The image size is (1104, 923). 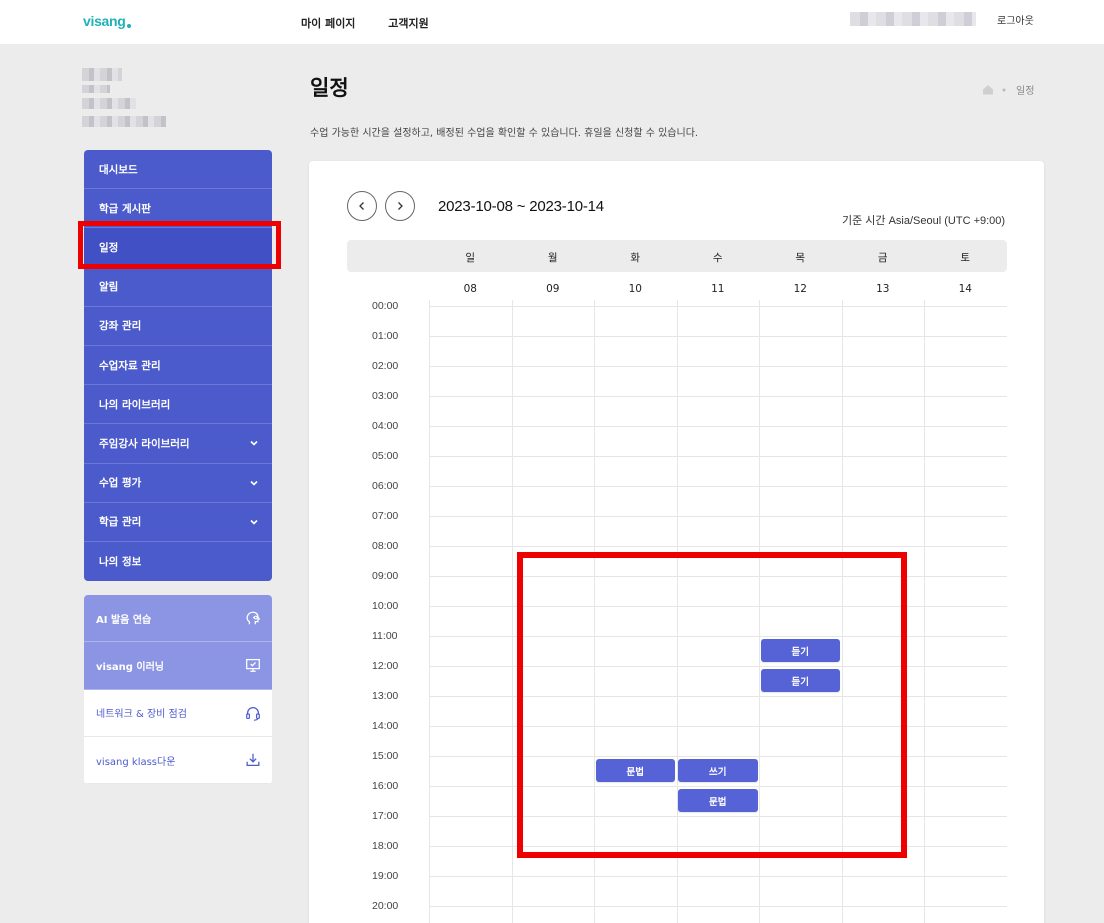 I want to click on quick-item-label: 네트워크 & 장비 점검, so click(x=141, y=715).